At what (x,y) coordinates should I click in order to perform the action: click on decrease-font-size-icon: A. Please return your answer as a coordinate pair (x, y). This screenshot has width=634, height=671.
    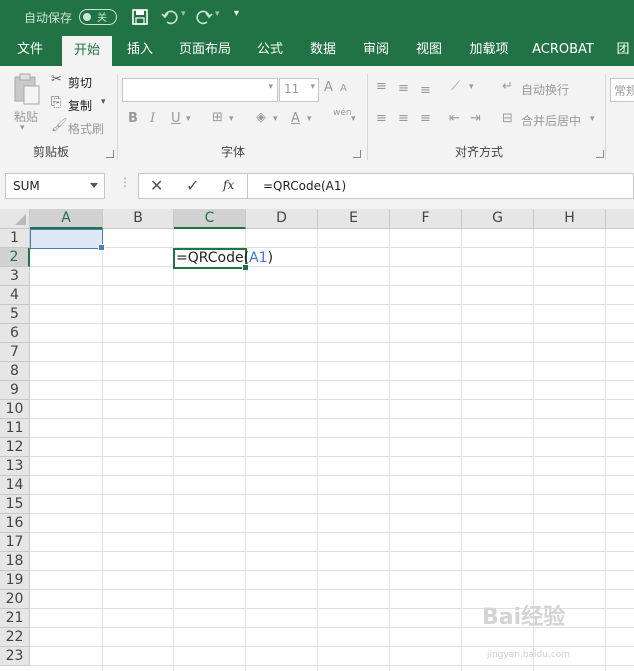
    Looking at the image, I should click on (343, 88).